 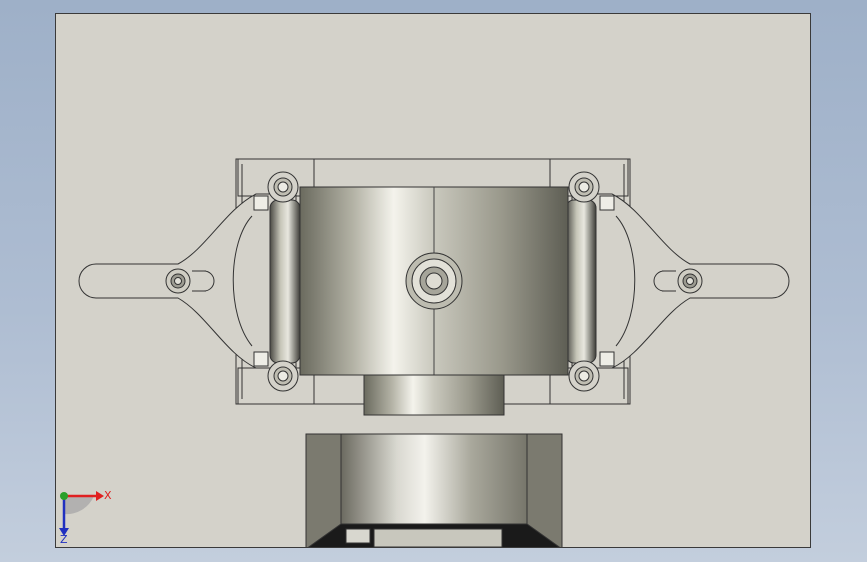 What do you see at coordinates (581, 281) in the screenshot?
I see `right-bearing` at bounding box center [581, 281].